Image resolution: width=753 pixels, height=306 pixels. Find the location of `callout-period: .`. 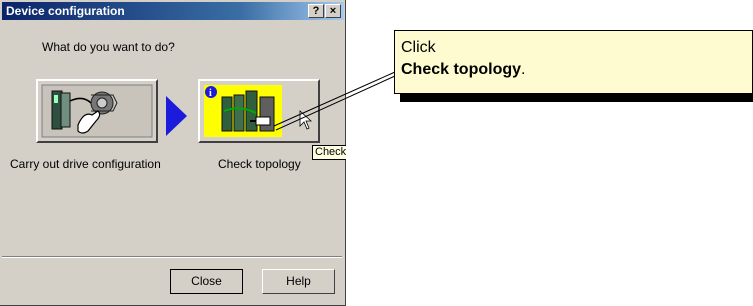

callout-period: . is located at coordinates (523, 69).